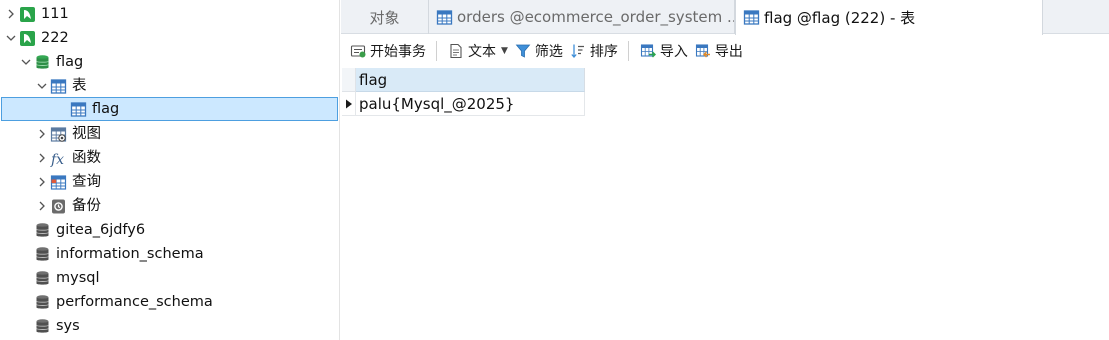  What do you see at coordinates (169, 134) in the screenshot?
I see `tree-item-views-folder: 视图` at bounding box center [169, 134].